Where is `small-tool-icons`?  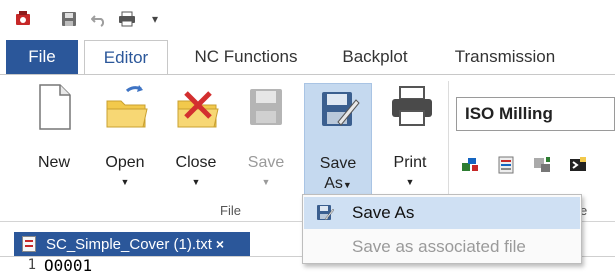
small-tool-icons is located at coordinates (524, 165).